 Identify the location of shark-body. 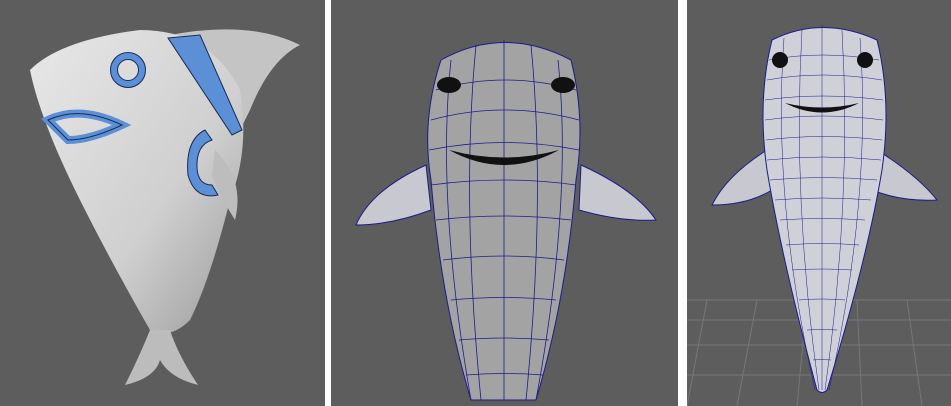
(824, 210).